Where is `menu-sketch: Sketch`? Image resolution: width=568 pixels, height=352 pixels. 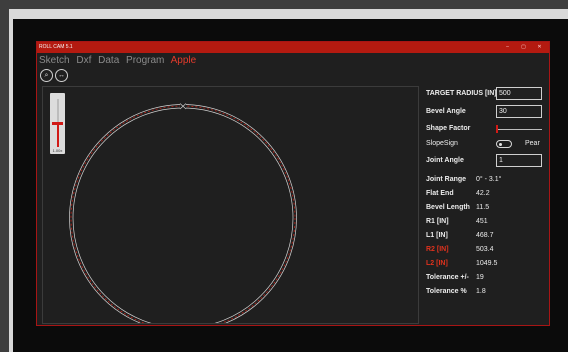
menu-sketch: Sketch is located at coordinates (54, 60).